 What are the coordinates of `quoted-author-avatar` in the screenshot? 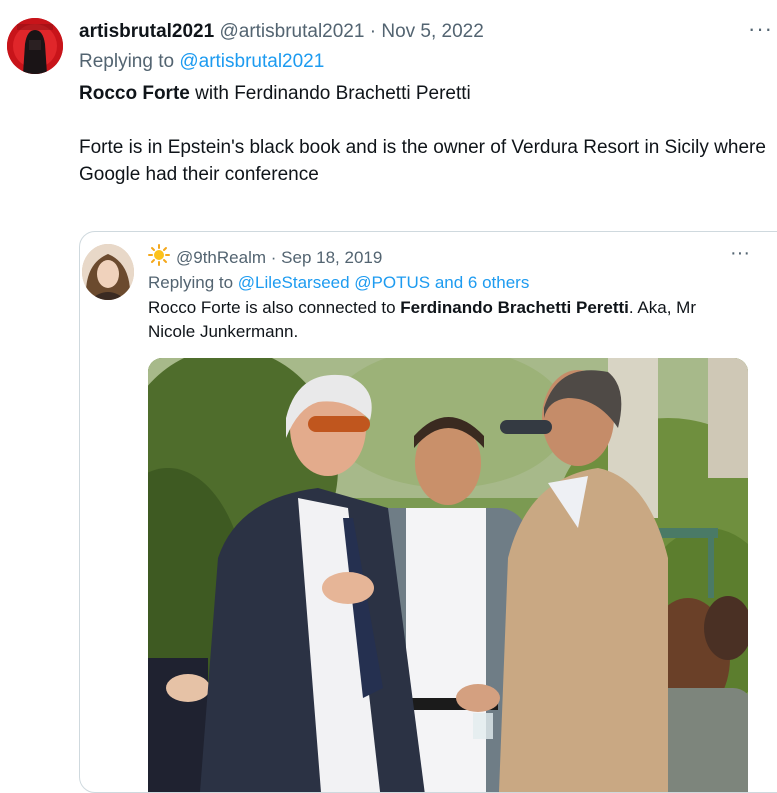 It's located at (108, 272).